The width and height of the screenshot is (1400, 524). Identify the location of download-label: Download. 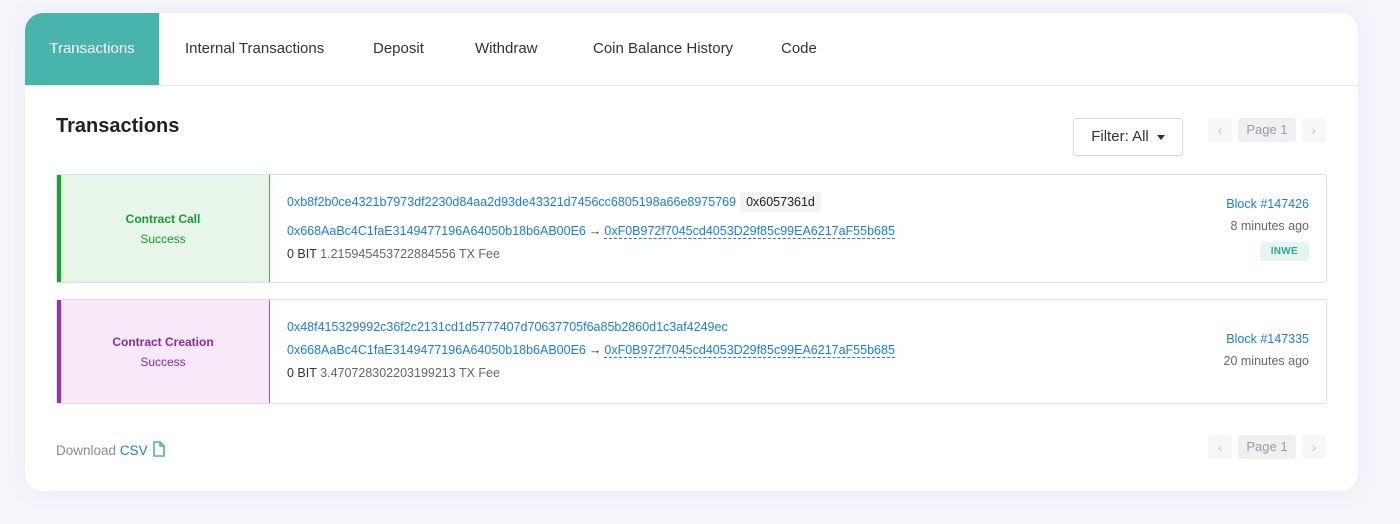
(86, 450).